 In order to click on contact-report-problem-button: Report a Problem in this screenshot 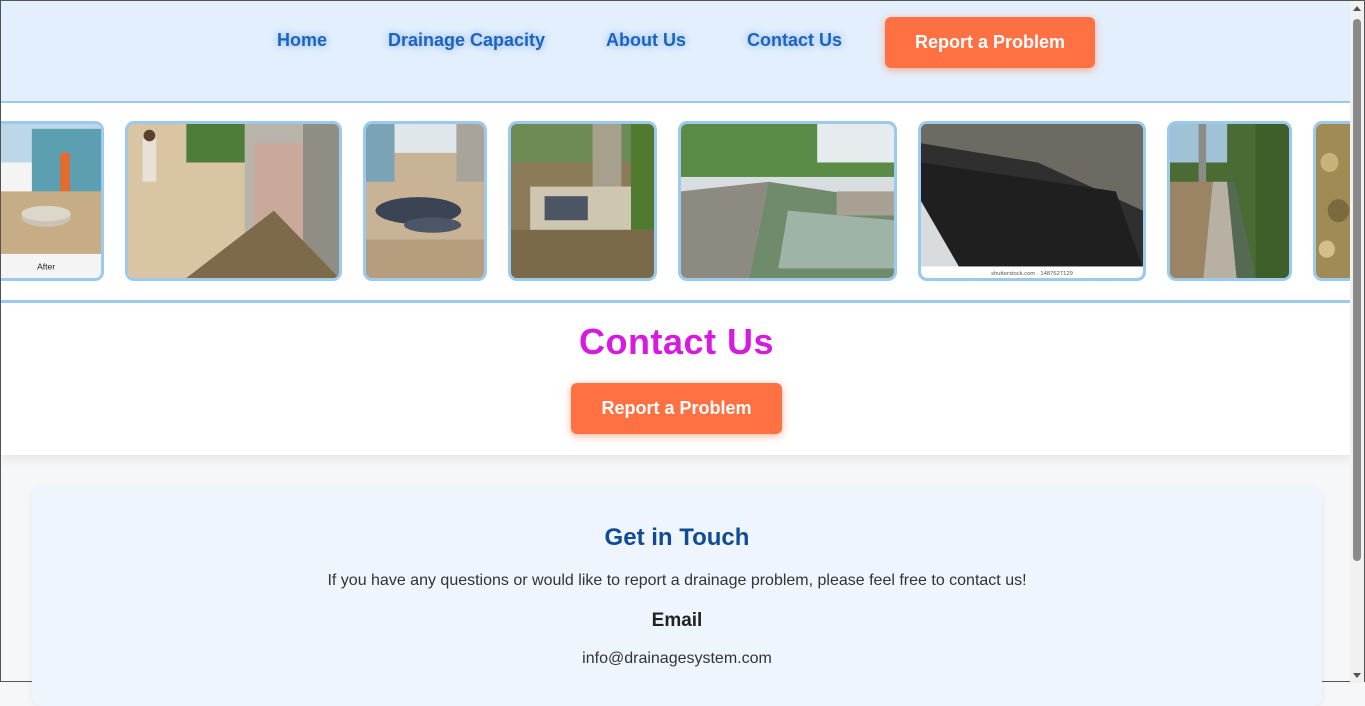, I will do `click(676, 408)`.